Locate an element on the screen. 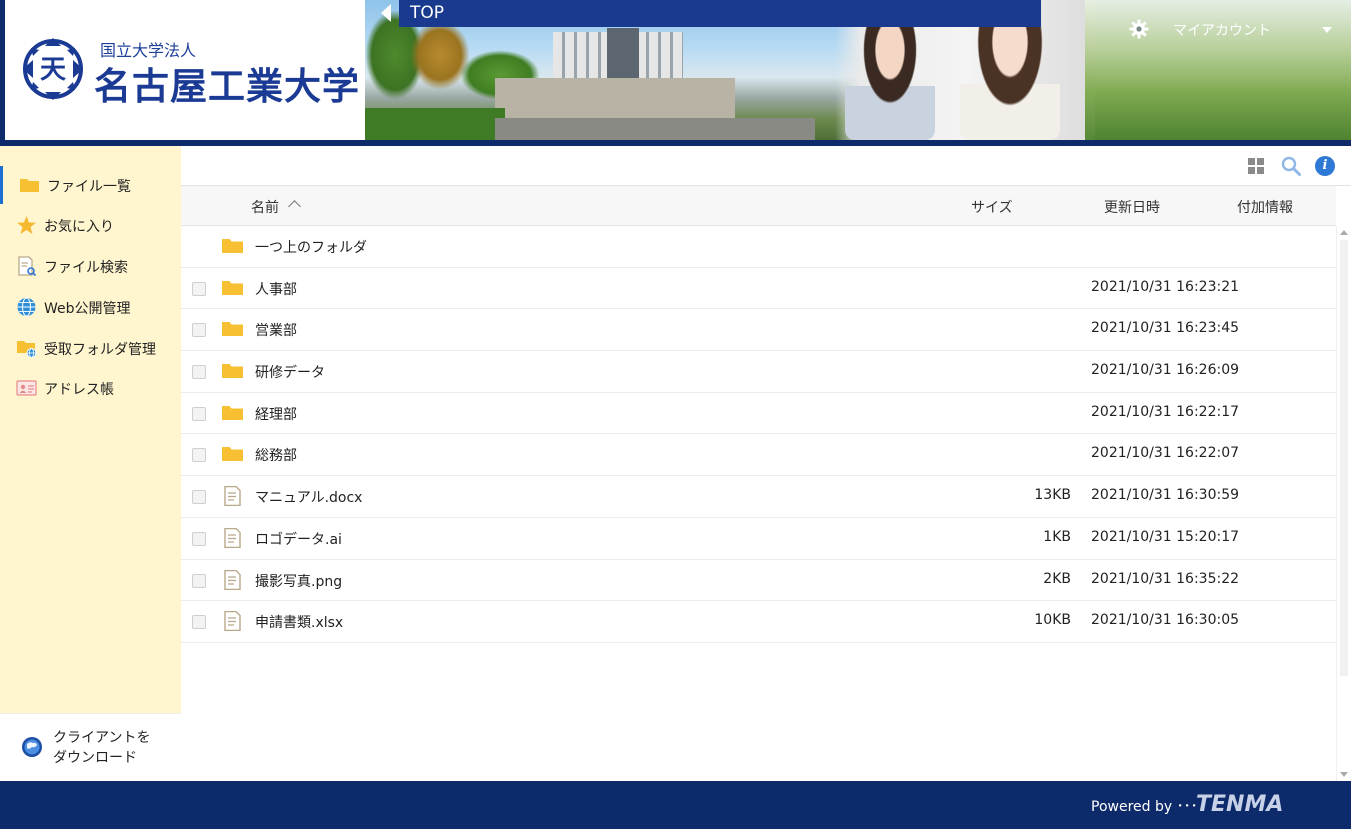 Image resolution: width=1351 pixels, height=829 pixels. toolbar: i is located at coordinates (766, 166).